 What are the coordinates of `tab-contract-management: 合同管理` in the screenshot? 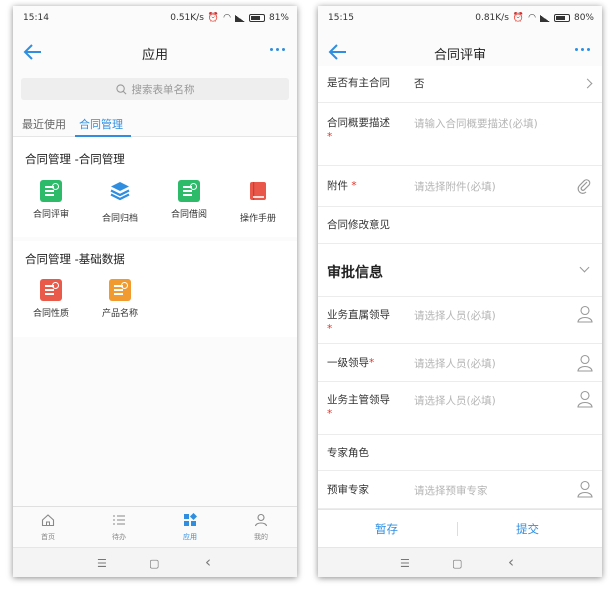 It's located at (101, 124).